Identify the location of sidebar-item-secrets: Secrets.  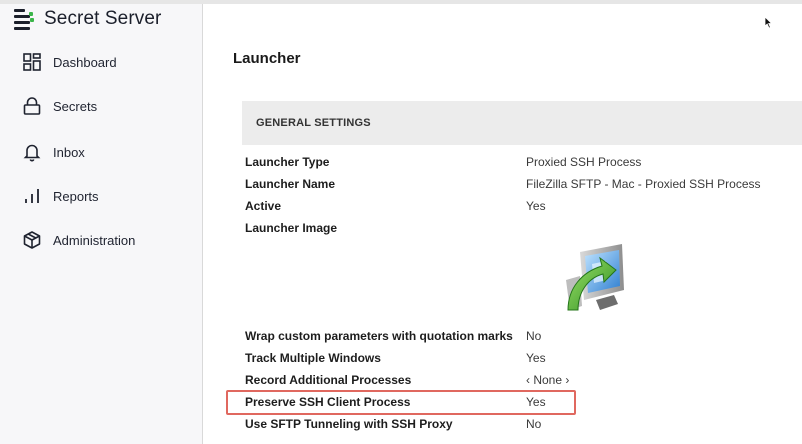
(59, 106).